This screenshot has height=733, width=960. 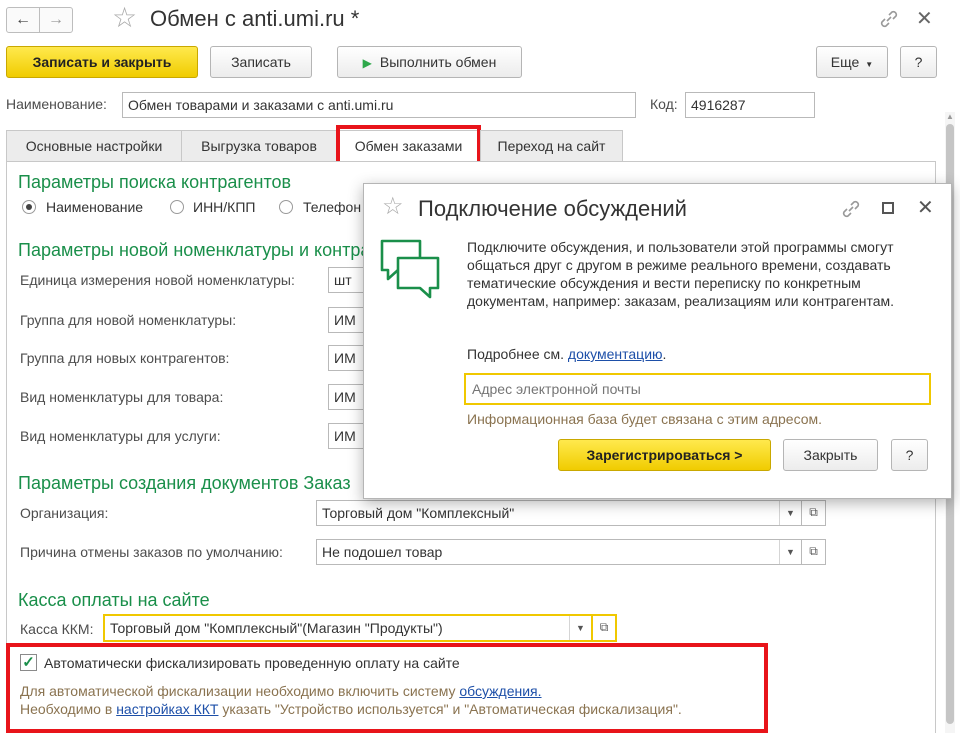 I want to click on help-button: ?, so click(x=918, y=62).